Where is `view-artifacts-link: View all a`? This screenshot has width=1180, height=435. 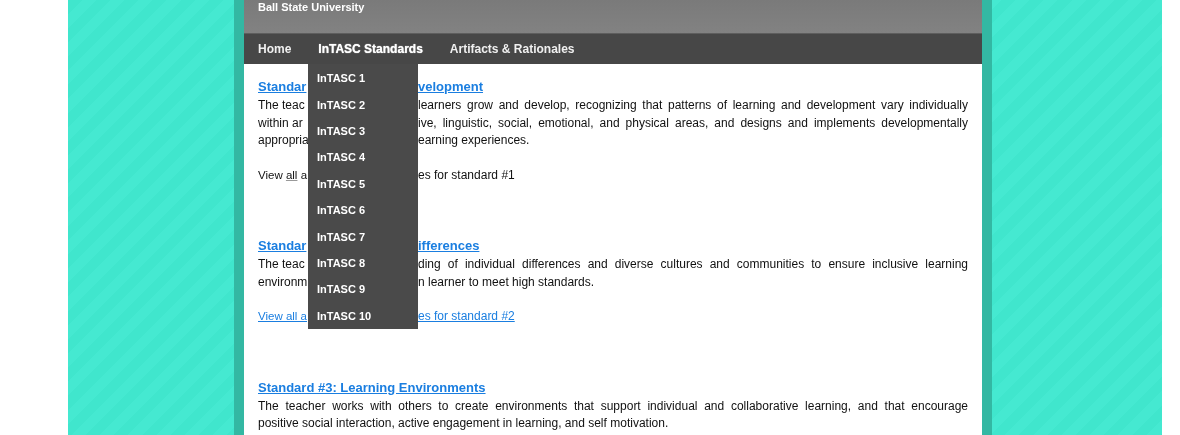 view-artifacts-link: View all a is located at coordinates (282, 316).